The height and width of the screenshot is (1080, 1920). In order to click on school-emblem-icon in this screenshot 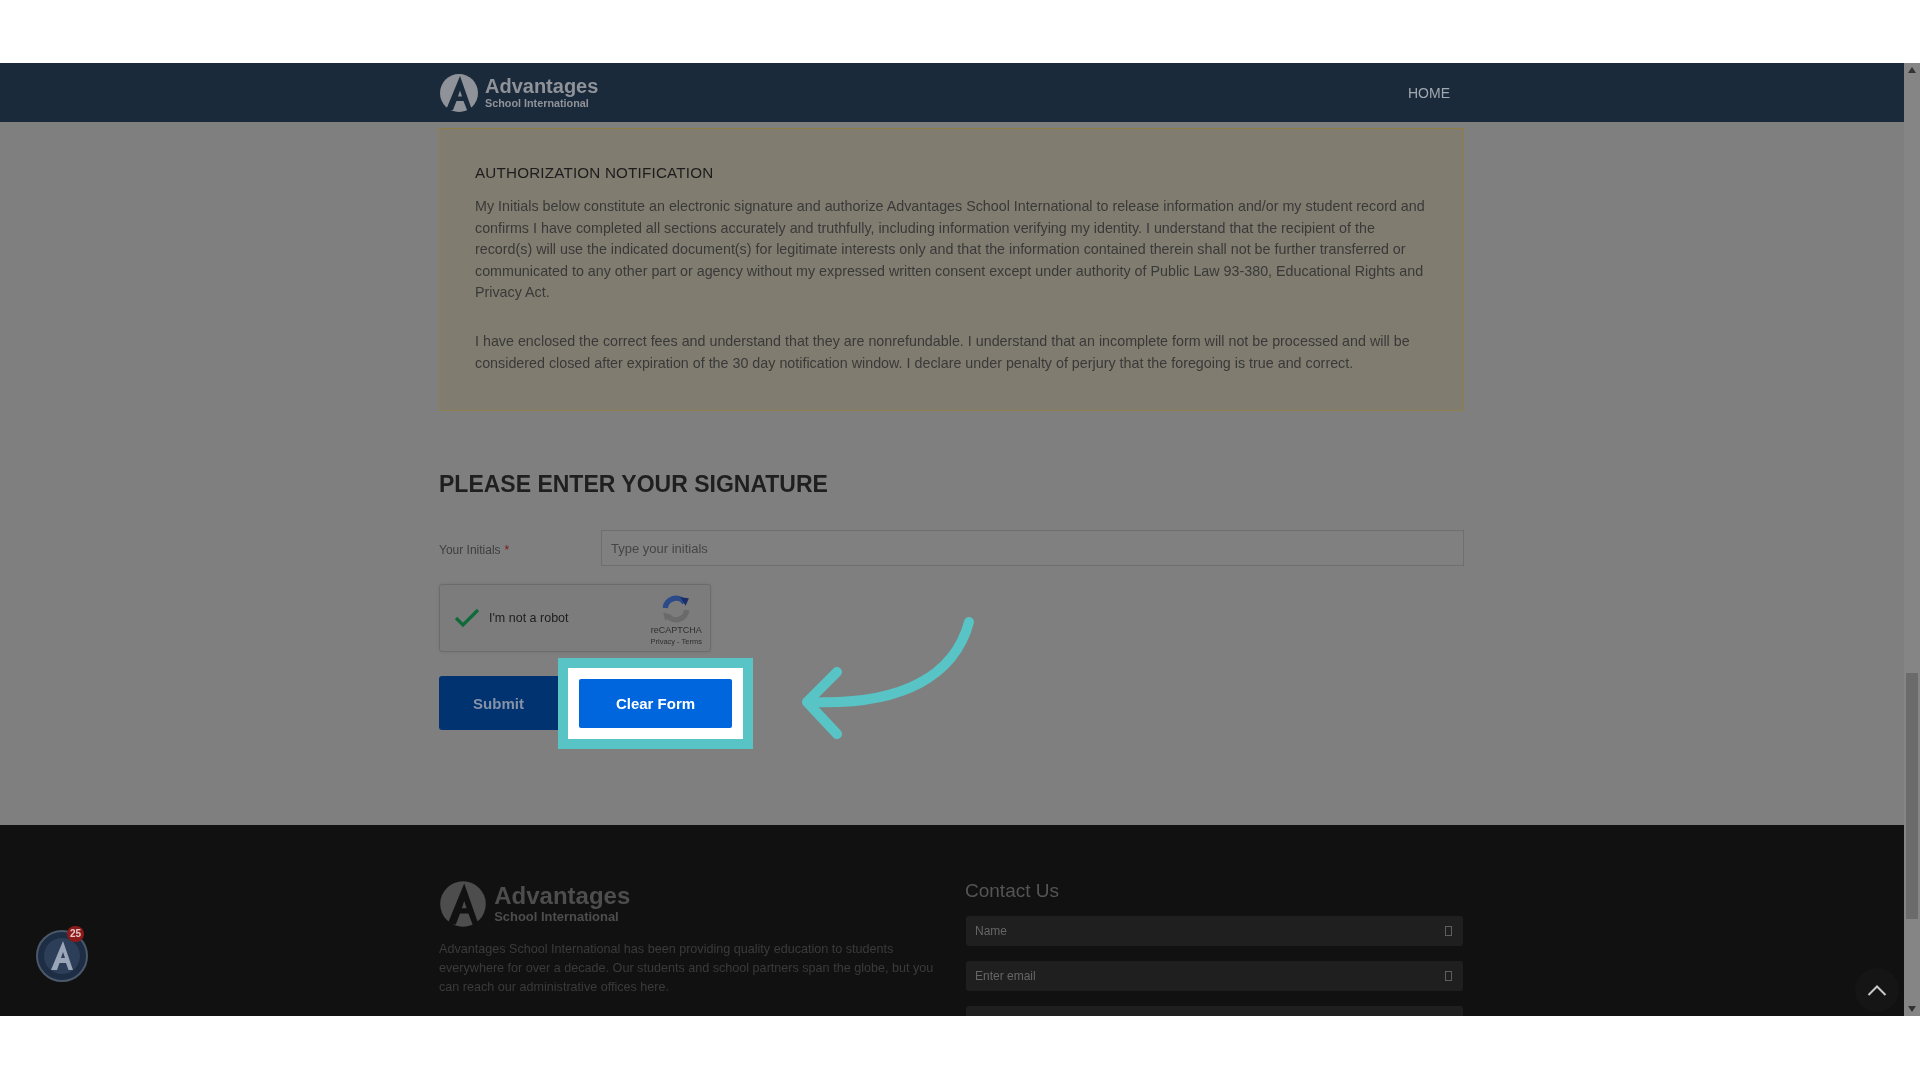, I will do `click(62, 956)`.